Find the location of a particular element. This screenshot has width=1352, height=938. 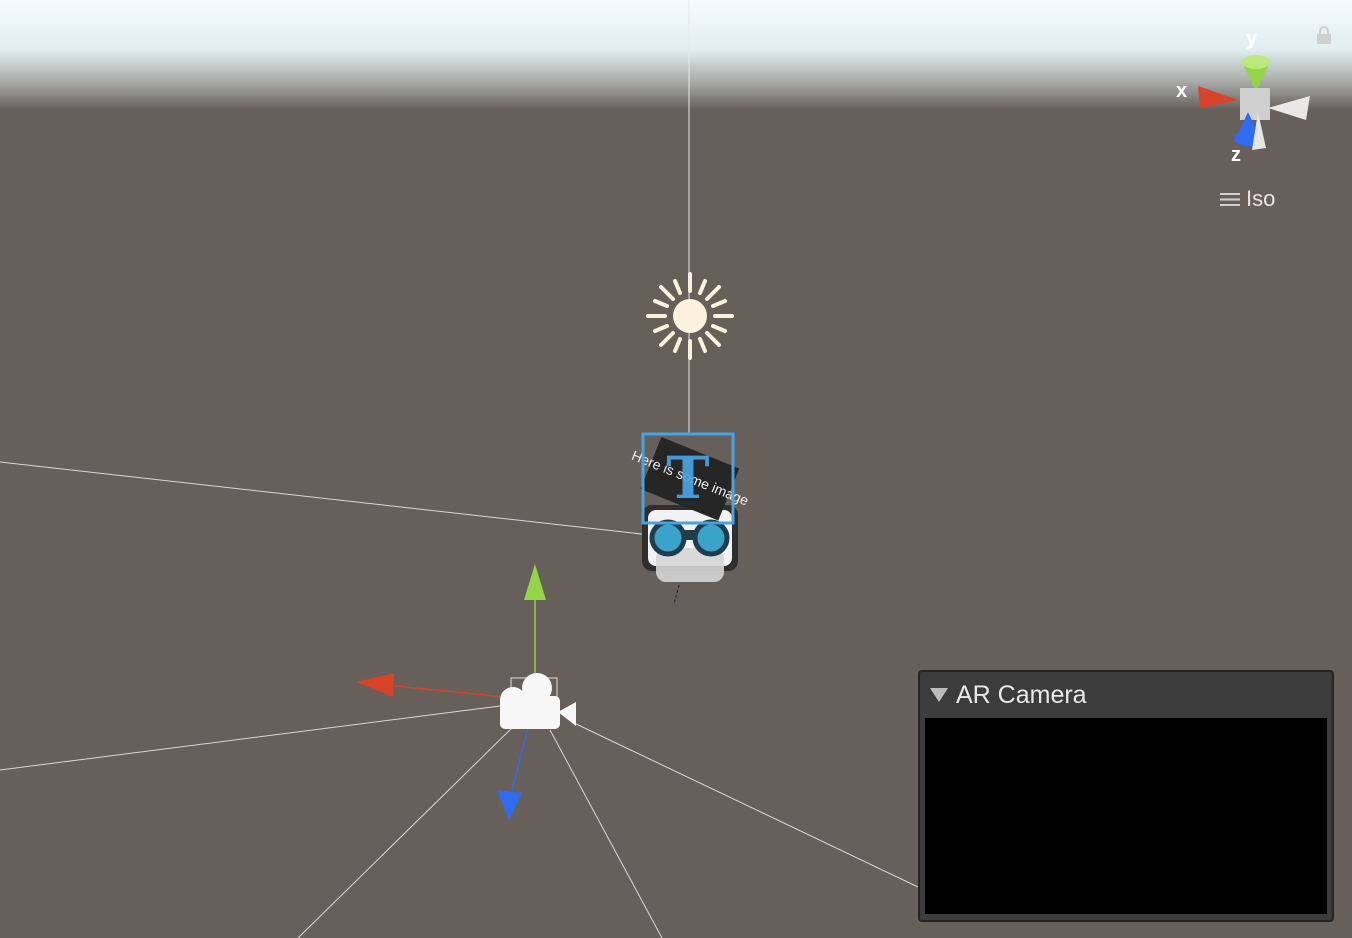

projection-toggle: Iso is located at coordinates (1247, 199).